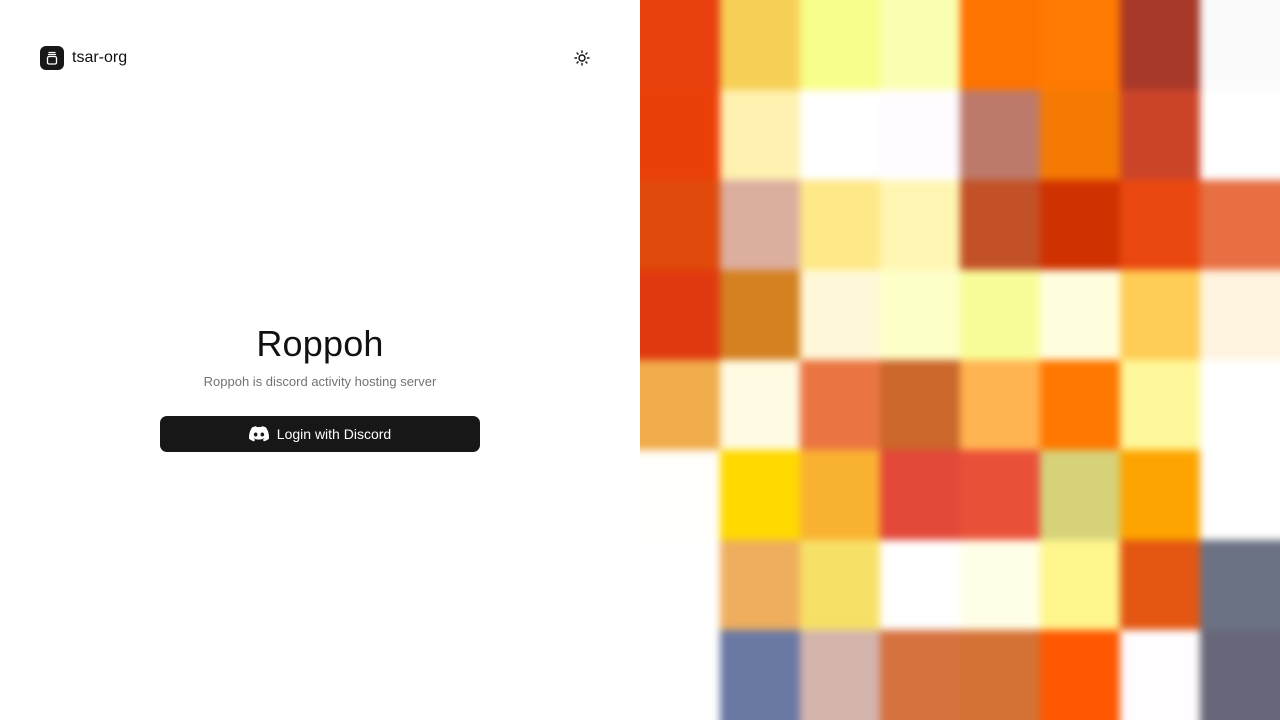 The width and height of the screenshot is (1280, 720). Describe the element at coordinates (334, 434) in the screenshot. I see `login-button-label: Login with Discord` at that location.